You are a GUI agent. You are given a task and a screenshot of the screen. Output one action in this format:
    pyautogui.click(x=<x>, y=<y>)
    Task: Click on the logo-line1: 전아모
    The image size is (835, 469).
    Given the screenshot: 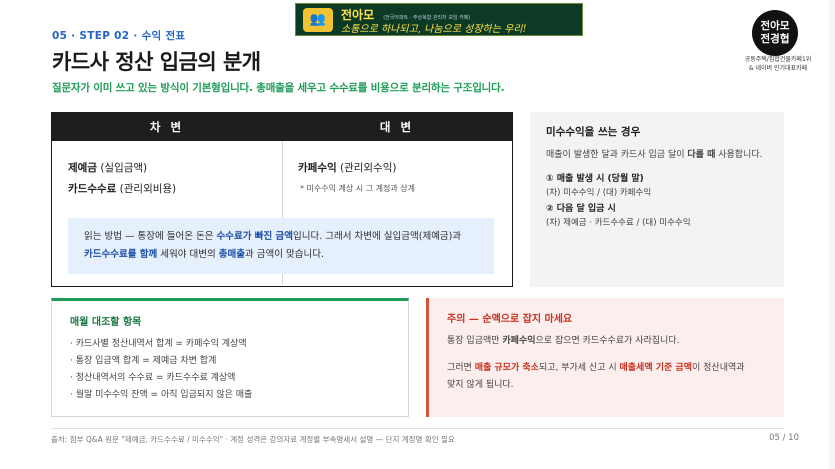 What is the action you would take?
    pyautogui.click(x=775, y=26)
    